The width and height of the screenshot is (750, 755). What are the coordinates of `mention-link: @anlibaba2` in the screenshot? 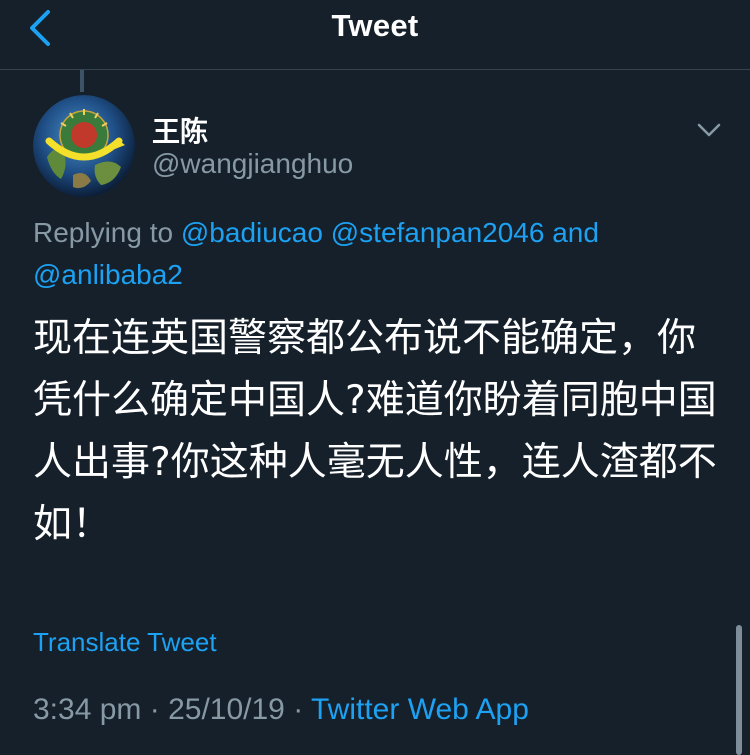 It's located at (108, 274).